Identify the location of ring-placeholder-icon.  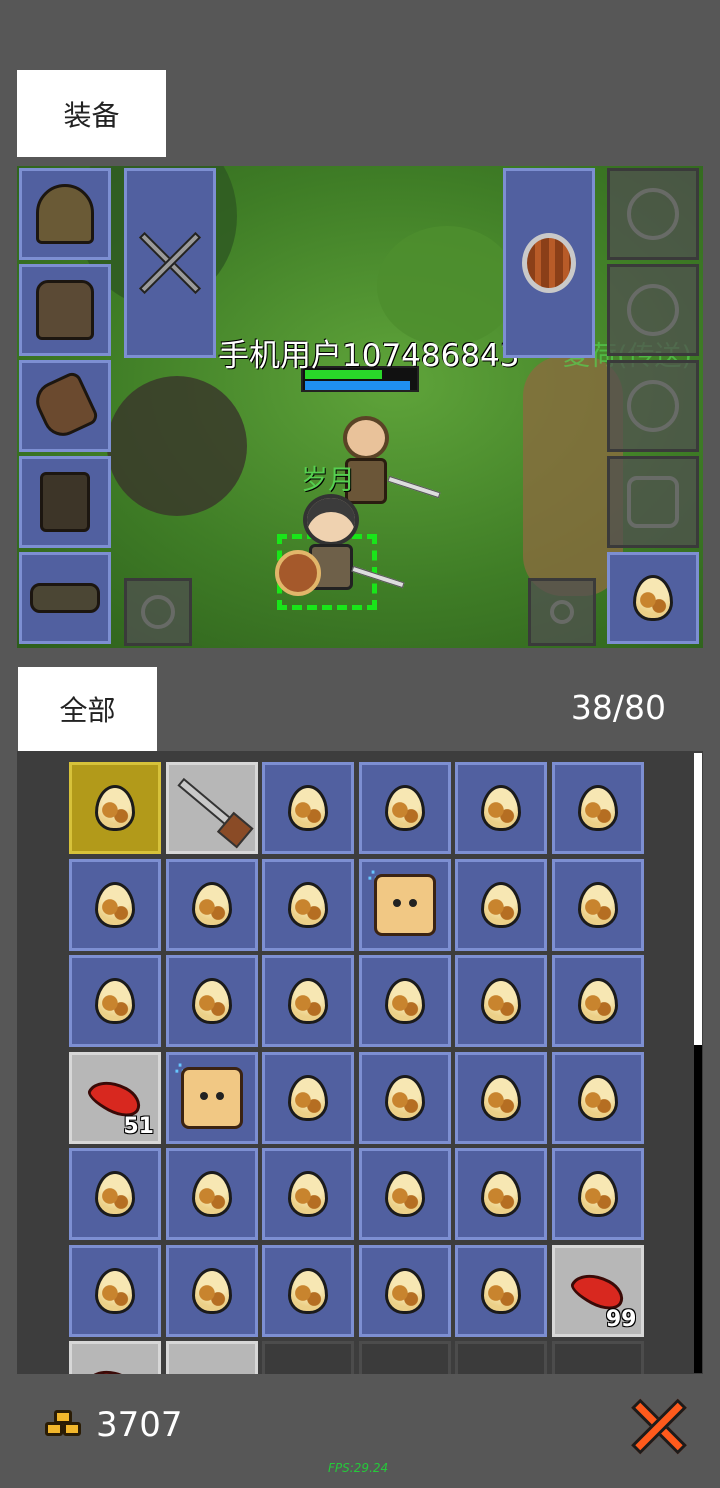
(653, 310).